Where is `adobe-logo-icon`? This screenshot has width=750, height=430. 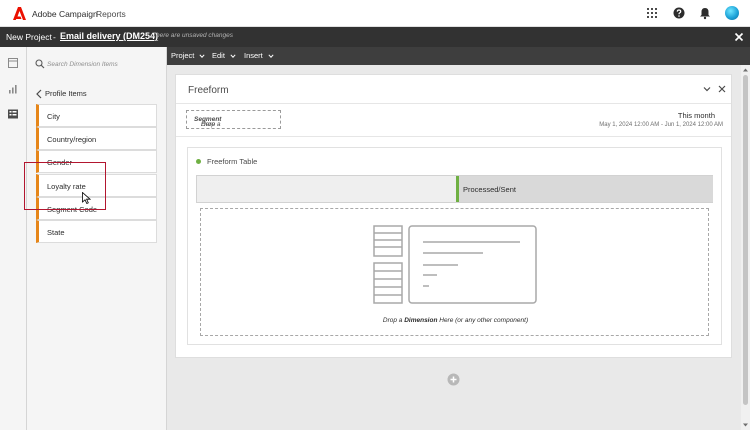 adobe-logo-icon is located at coordinates (19, 13).